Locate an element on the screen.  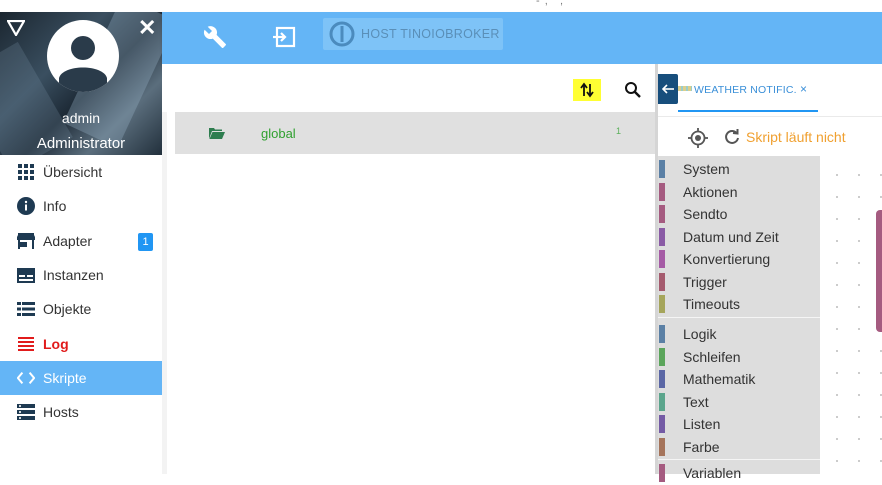
editor-tabbar: WEATHER NOTIFIC. × is located at coordinates (770, 88).